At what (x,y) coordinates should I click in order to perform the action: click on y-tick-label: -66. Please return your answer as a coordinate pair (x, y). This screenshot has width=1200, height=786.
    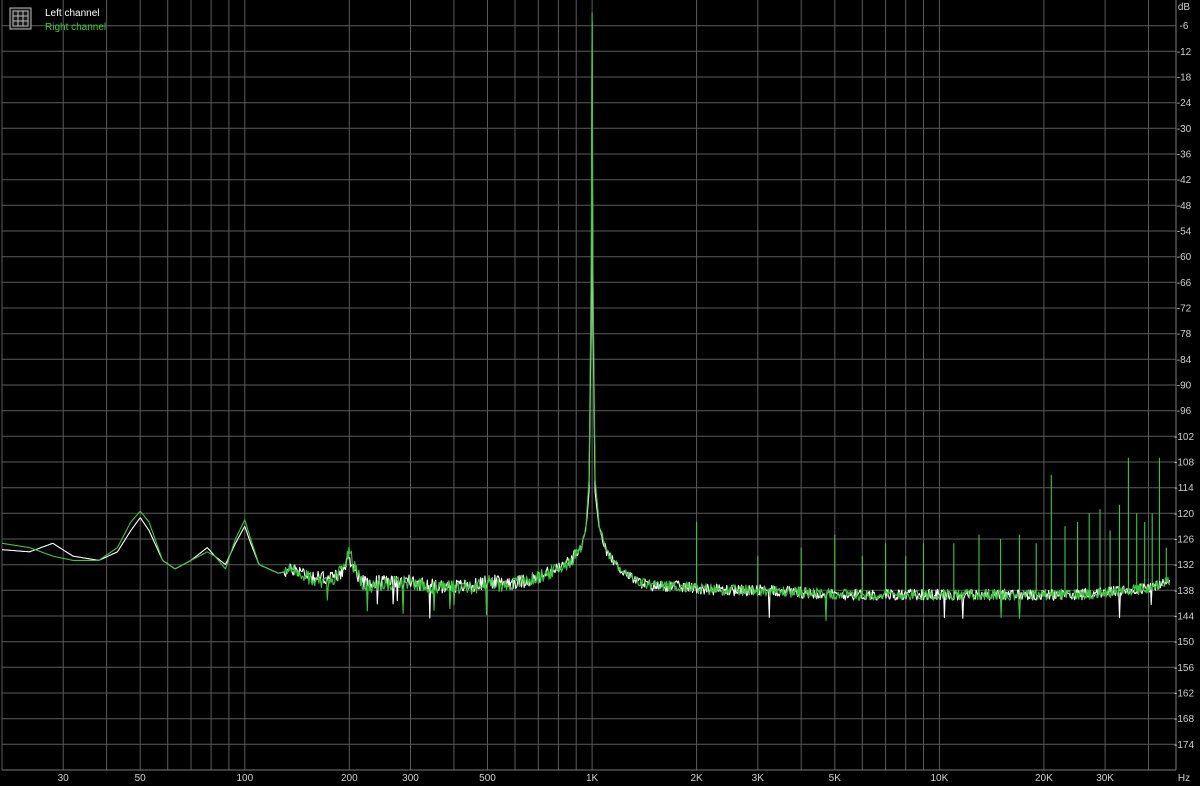
    Looking at the image, I should click on (1184, 283).